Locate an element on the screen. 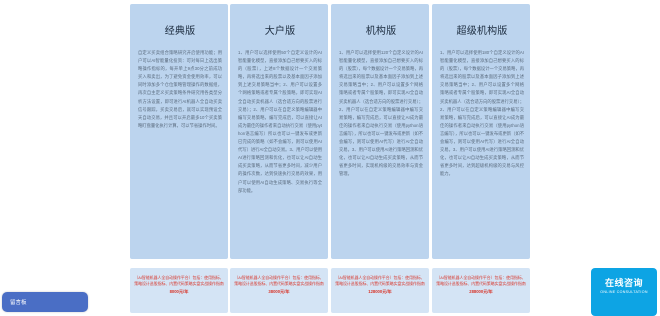 Image resolution: width=660 pixels, height=316 pixels. online-consultation-button: 在线咨询 ONLINE CONSULTATION is located at coordinates (624, 292).